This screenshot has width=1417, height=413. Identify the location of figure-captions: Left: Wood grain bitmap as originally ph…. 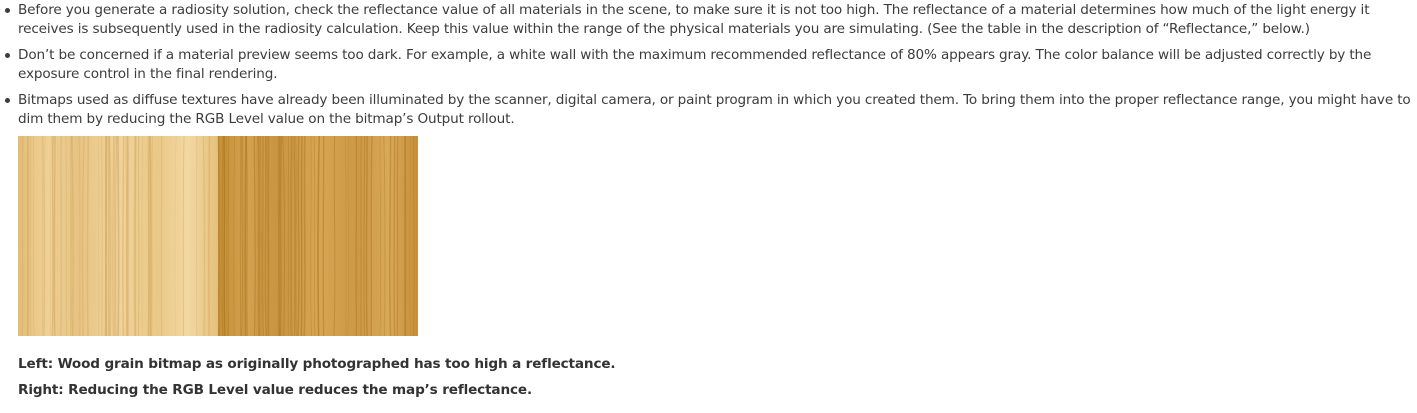
(717, 377).